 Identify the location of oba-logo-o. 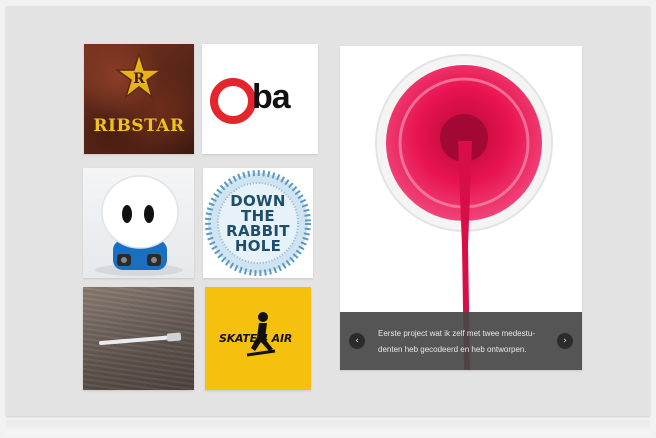
(233, 101).